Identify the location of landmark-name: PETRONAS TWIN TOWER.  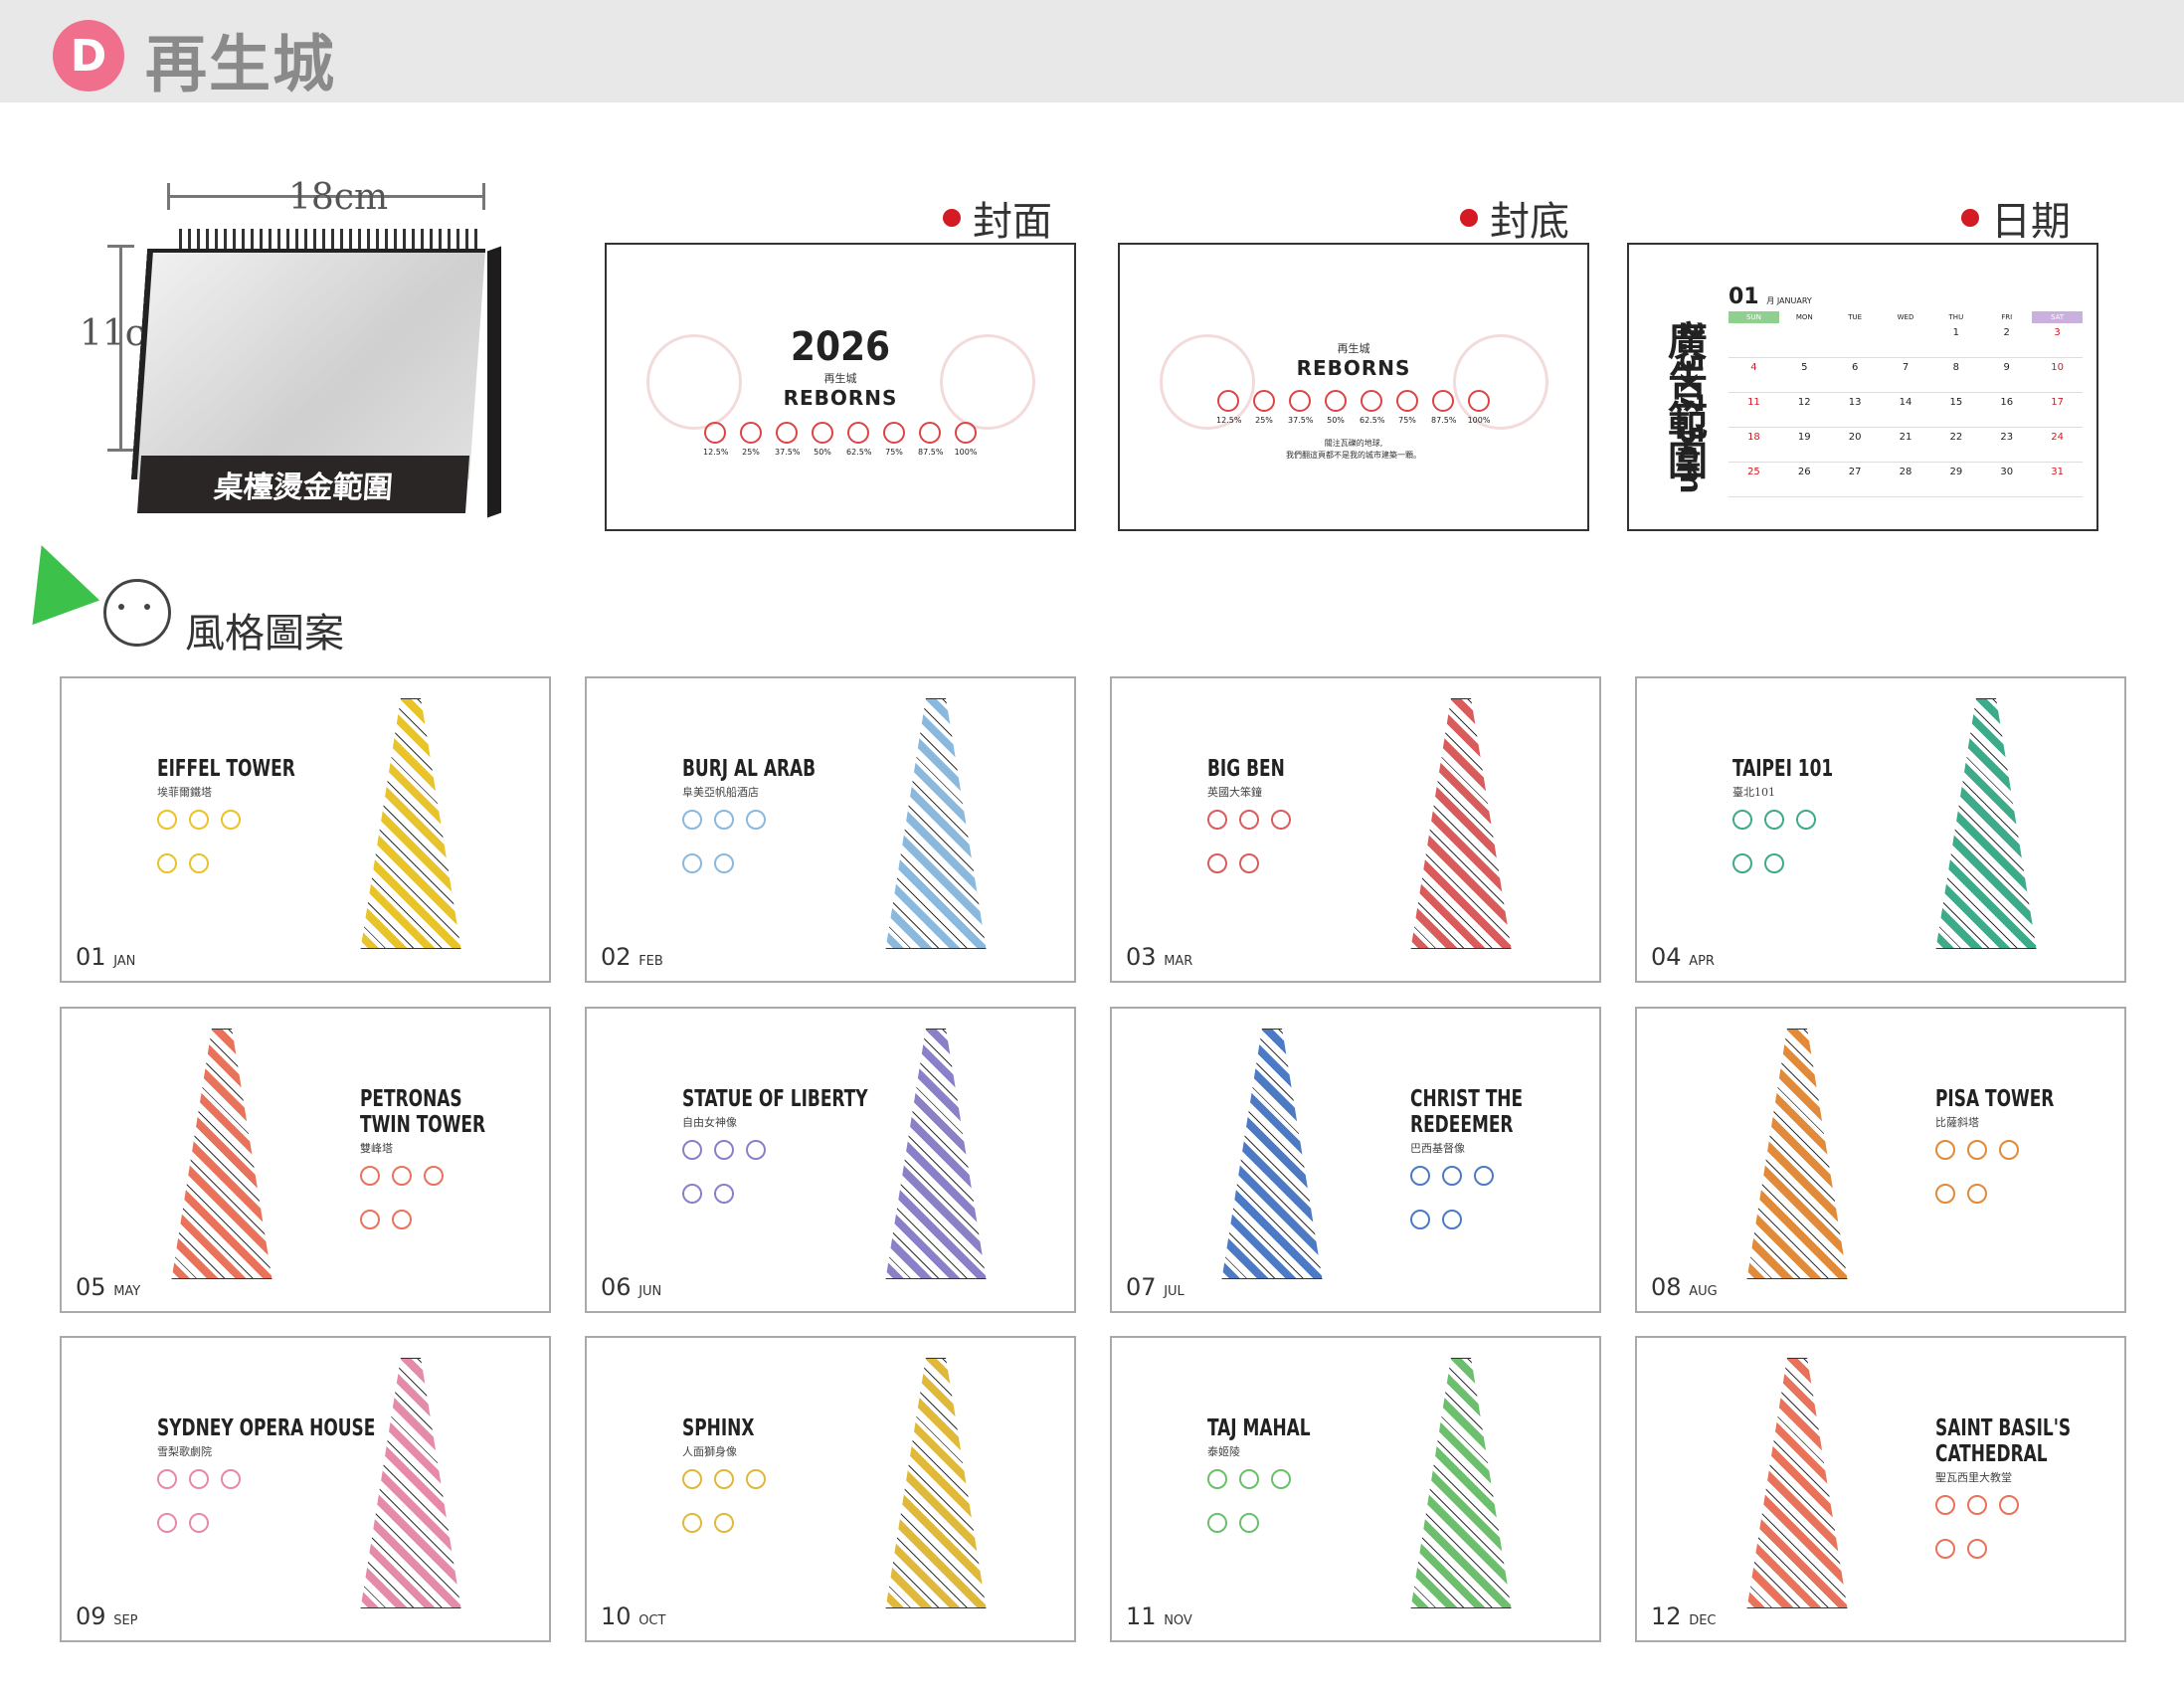
(423, 1112).